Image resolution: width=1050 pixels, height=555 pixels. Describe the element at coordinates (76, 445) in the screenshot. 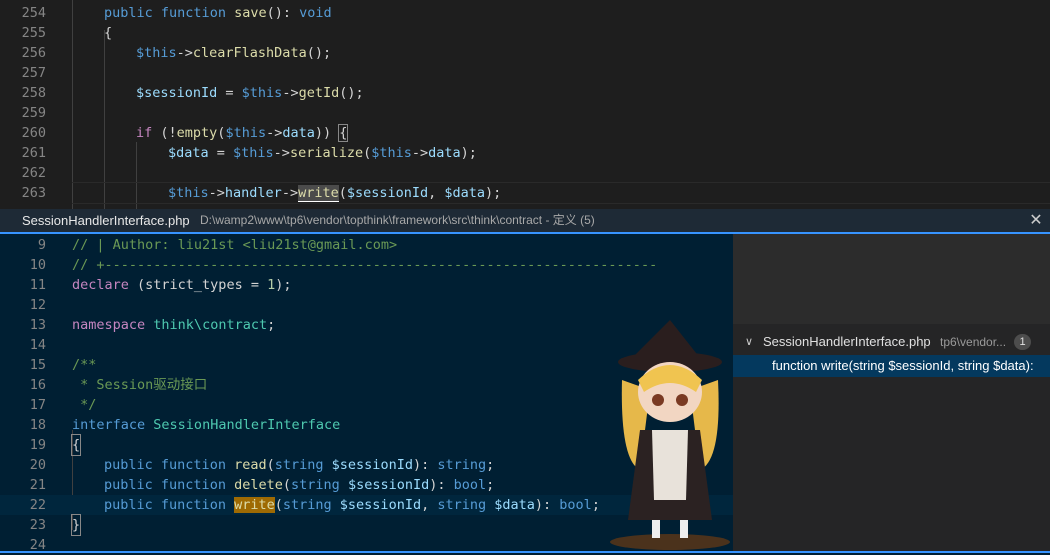

I see `code-text: {` at that location.